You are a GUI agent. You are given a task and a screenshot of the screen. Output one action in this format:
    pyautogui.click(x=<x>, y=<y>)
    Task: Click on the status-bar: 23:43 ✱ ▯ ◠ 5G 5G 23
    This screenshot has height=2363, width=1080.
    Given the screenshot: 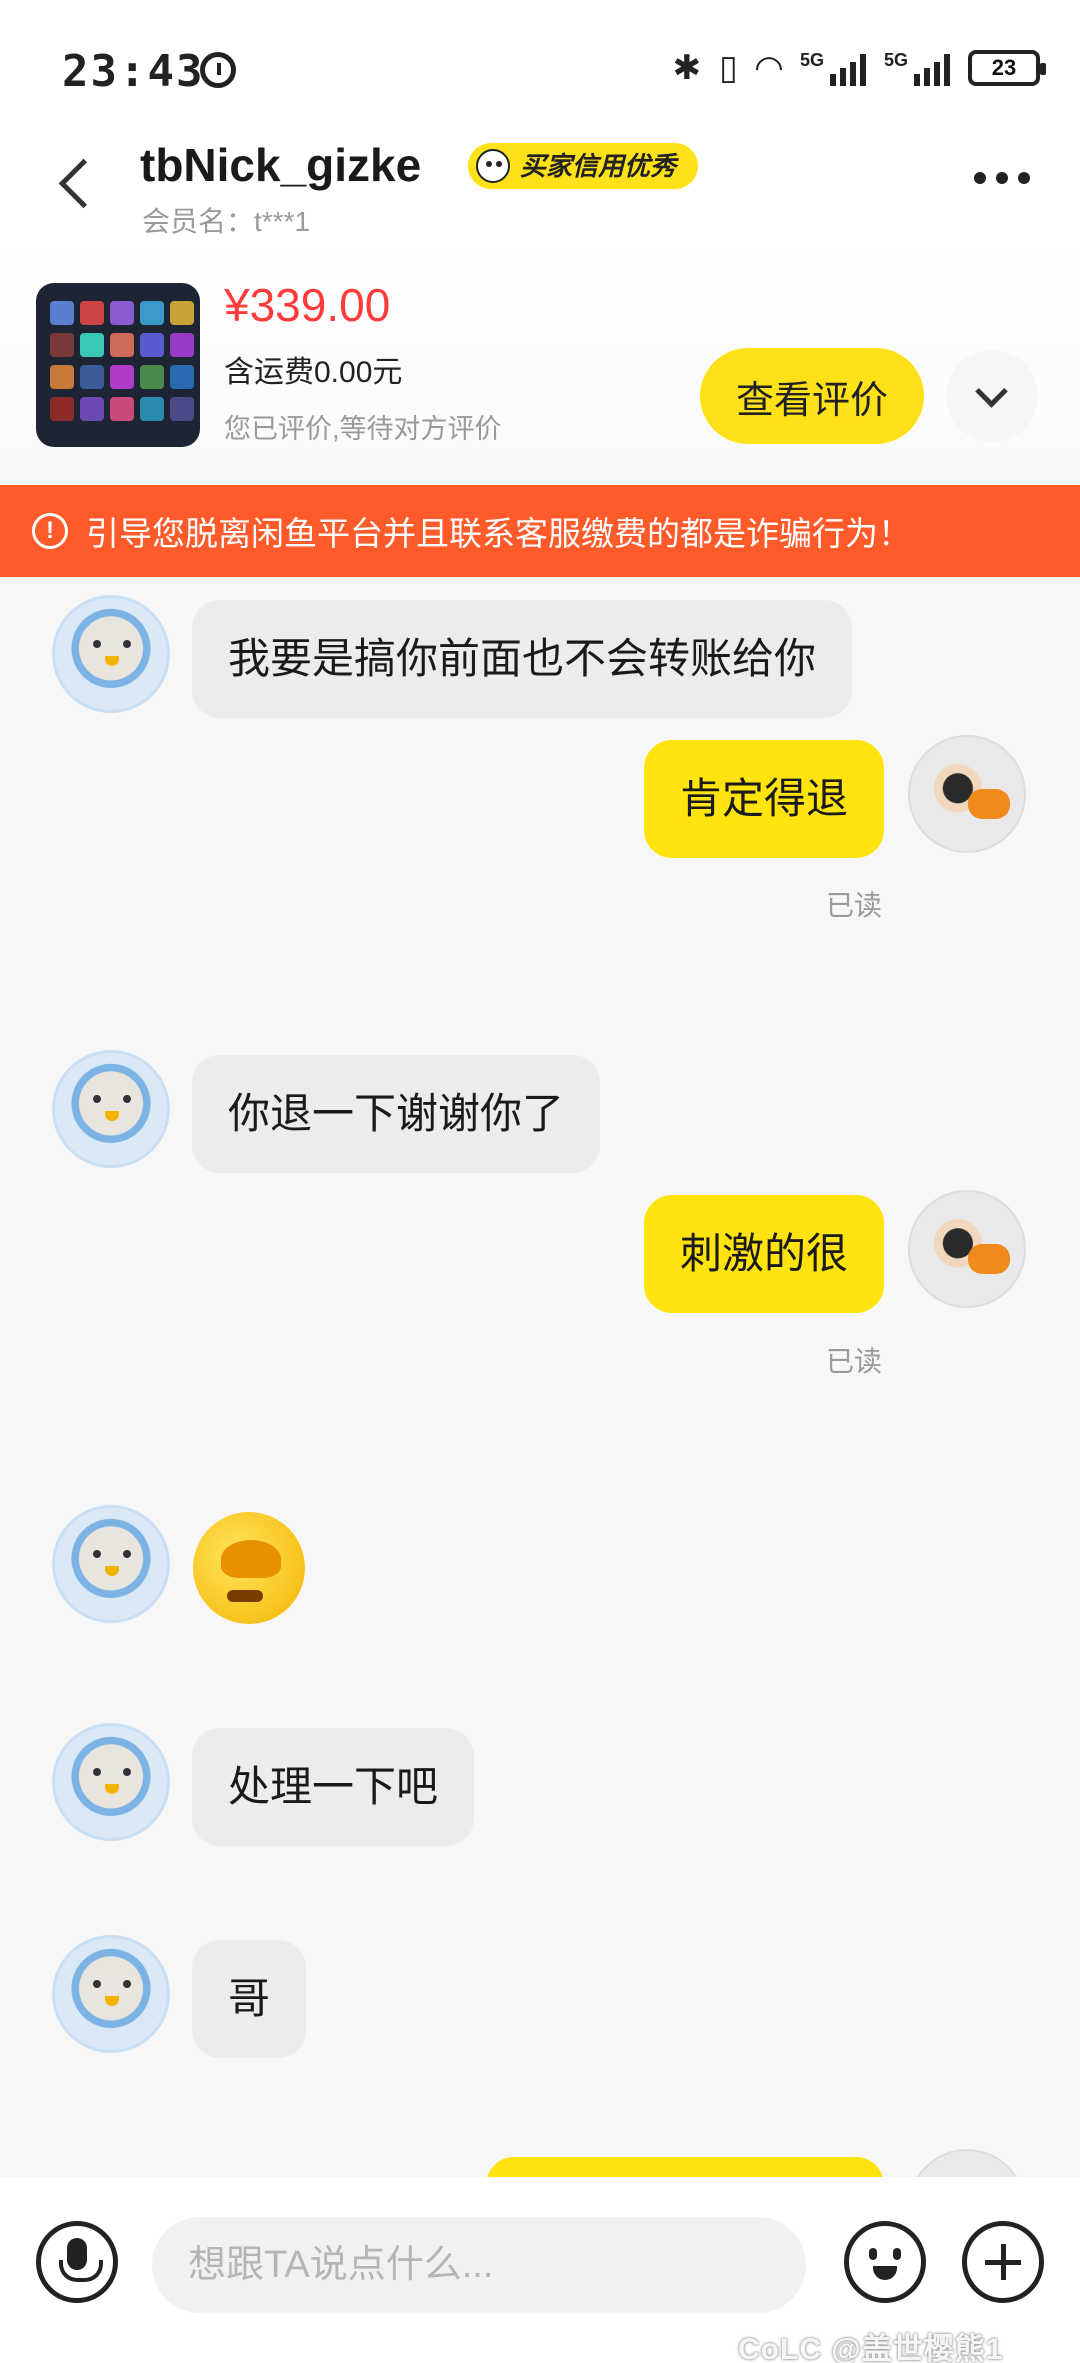 What is the action you would take?
    pyautogui.click(x=540, y=70)
    